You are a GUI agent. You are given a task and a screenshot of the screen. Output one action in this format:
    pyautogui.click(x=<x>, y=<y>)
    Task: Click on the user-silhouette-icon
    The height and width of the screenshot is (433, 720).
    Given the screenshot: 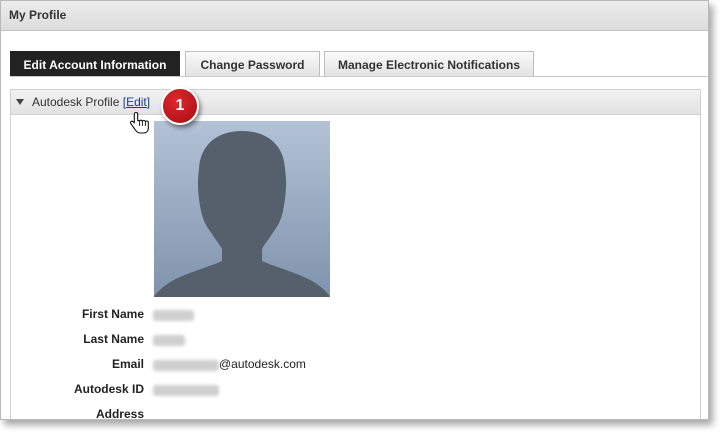 What is the action you would take?
    pyautogui.click(x=242, y=214)
    